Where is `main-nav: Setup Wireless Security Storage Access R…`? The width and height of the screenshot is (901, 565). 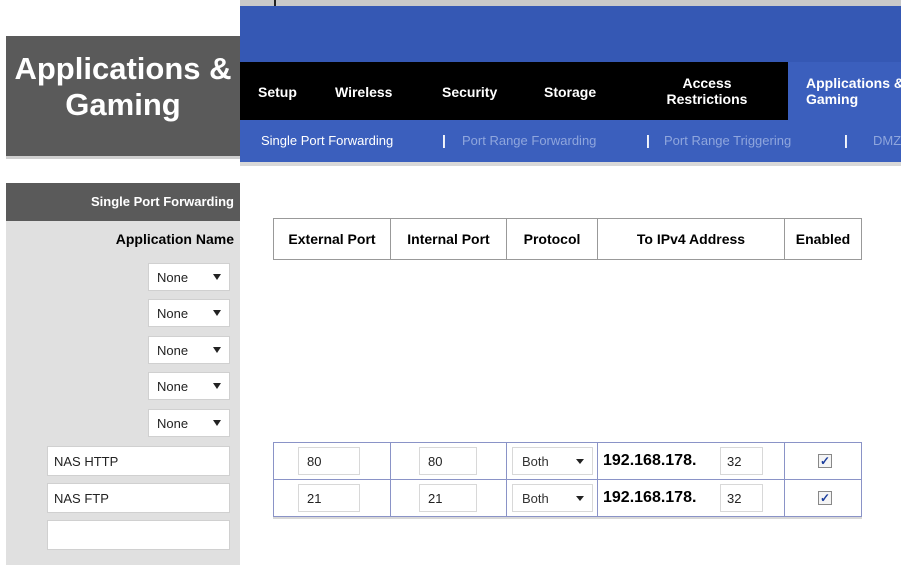 main-nav: Setup Wireless Security Storage Access R… is located at coordinates (570, 91).